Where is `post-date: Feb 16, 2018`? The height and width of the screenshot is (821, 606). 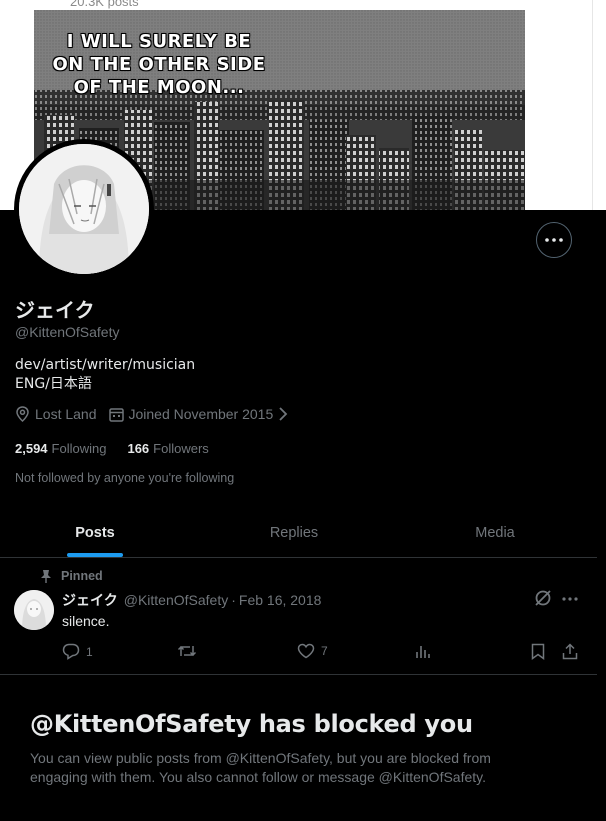 post-date: Feb 16, 2018 is located at coordinates (280, 600).